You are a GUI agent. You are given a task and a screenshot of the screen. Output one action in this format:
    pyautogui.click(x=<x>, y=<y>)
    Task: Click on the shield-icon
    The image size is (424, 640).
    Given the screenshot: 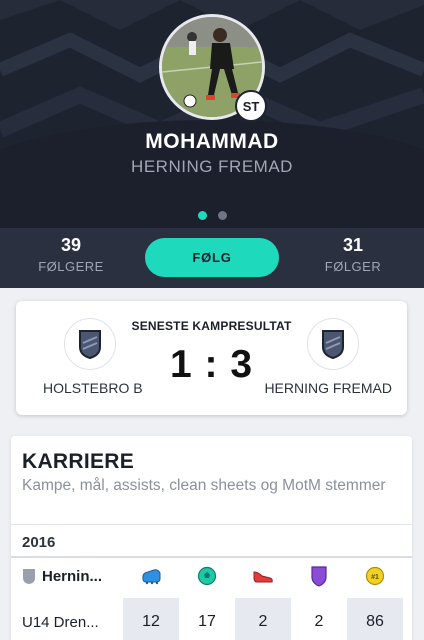 What is the action you would take?
    pyautogui.click(x=319, y=576)
    